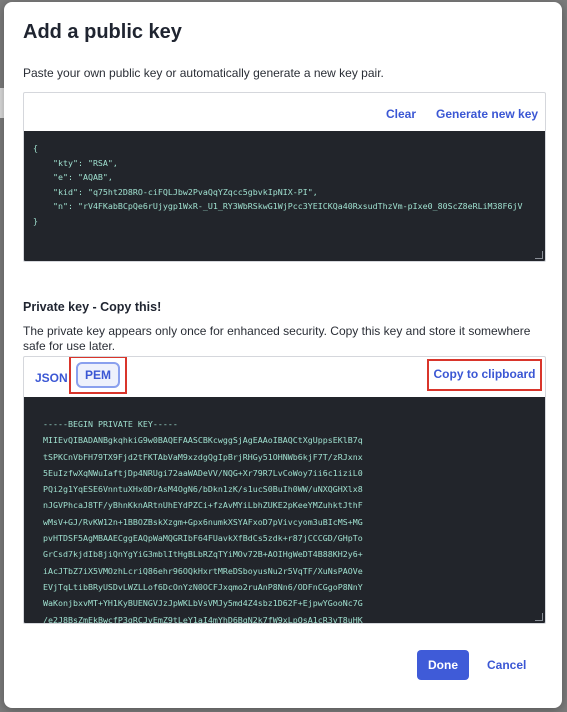 This screenshot has height=712, width=567. I want to click on generate-new-key-button: Generate new key, so click(487, 114).